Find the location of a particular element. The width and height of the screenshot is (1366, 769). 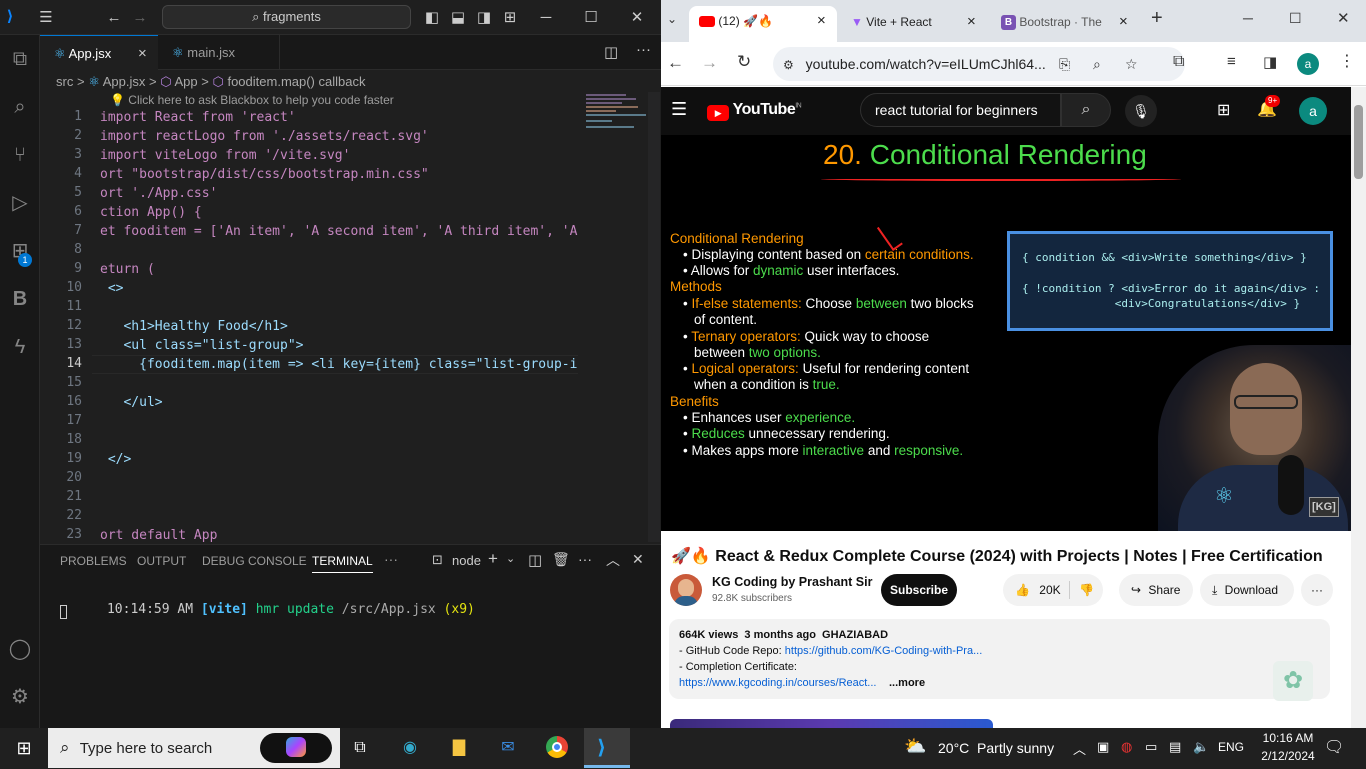

volume-icon: 🔈 is located at coordinates (1201, 747).